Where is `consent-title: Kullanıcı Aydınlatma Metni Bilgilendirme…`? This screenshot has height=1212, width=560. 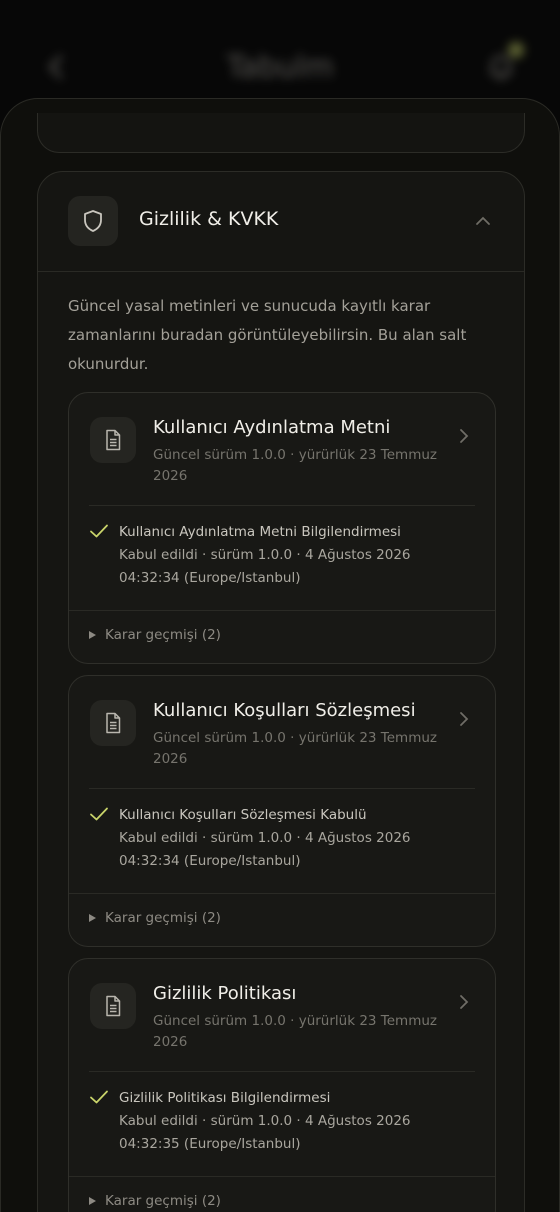 consent-title: Kullanıcı Aydınlatma Metni Bilgilendirme… is located at coordinates (260, 532).